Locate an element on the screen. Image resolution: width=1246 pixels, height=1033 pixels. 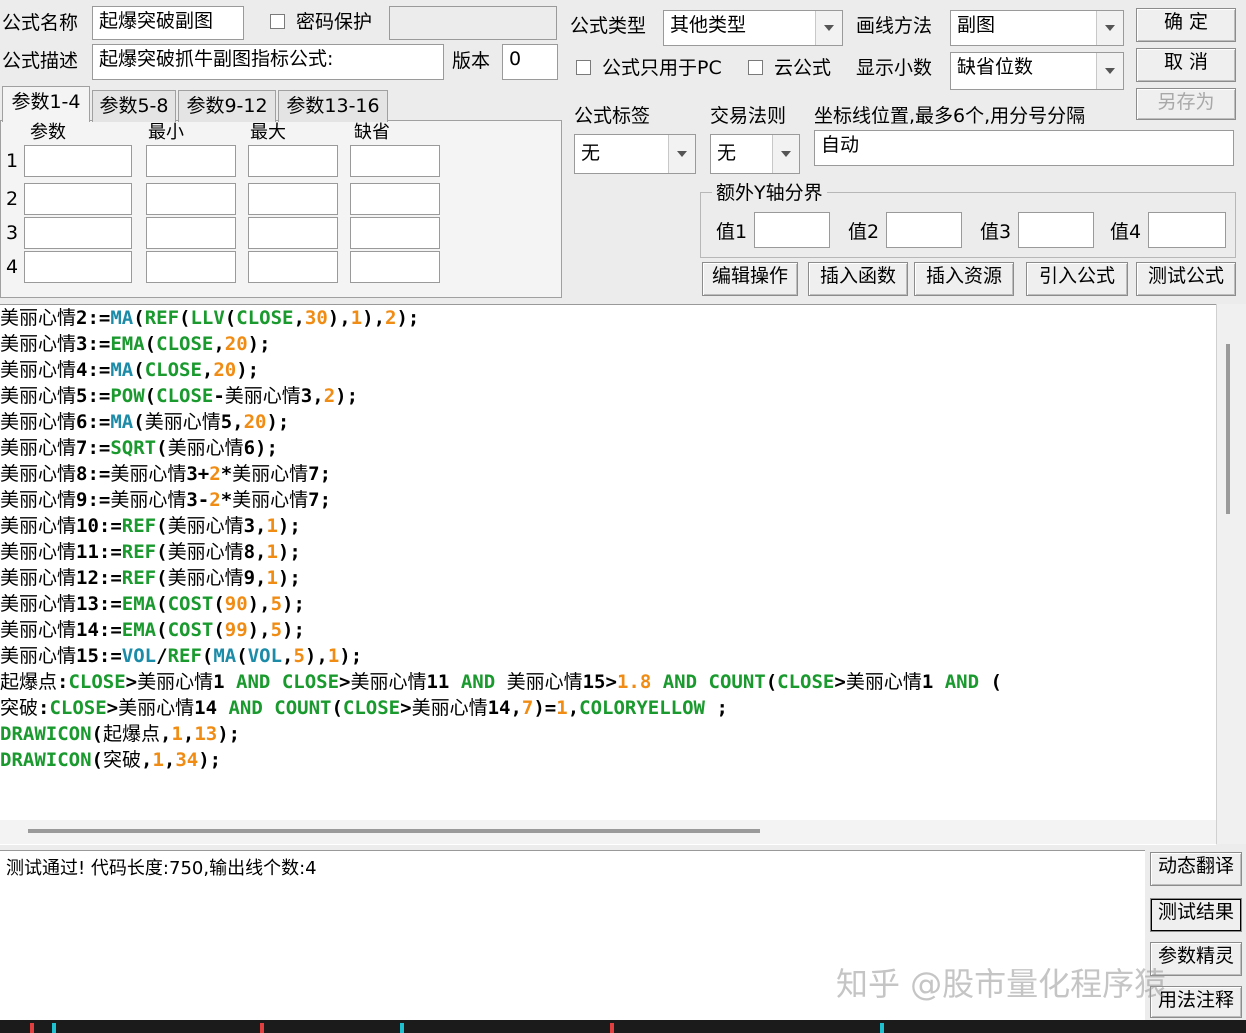
formula-tag-select: 无 is located at coordinates (635, 154).